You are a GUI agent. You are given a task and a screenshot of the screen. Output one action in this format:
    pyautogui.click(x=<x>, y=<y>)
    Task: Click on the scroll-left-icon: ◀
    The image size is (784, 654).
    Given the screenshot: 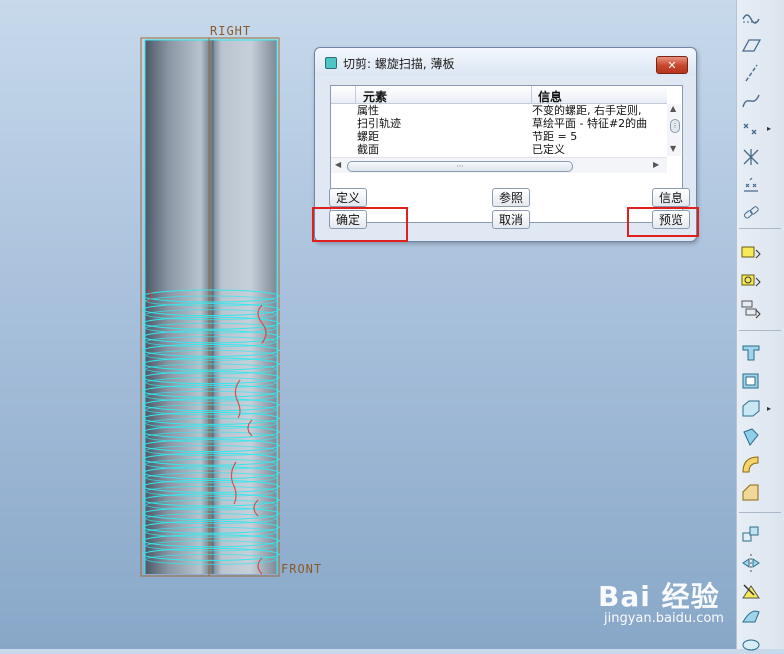 What is the action you would take?
    pyautogui.click(x=338, y=164)
    